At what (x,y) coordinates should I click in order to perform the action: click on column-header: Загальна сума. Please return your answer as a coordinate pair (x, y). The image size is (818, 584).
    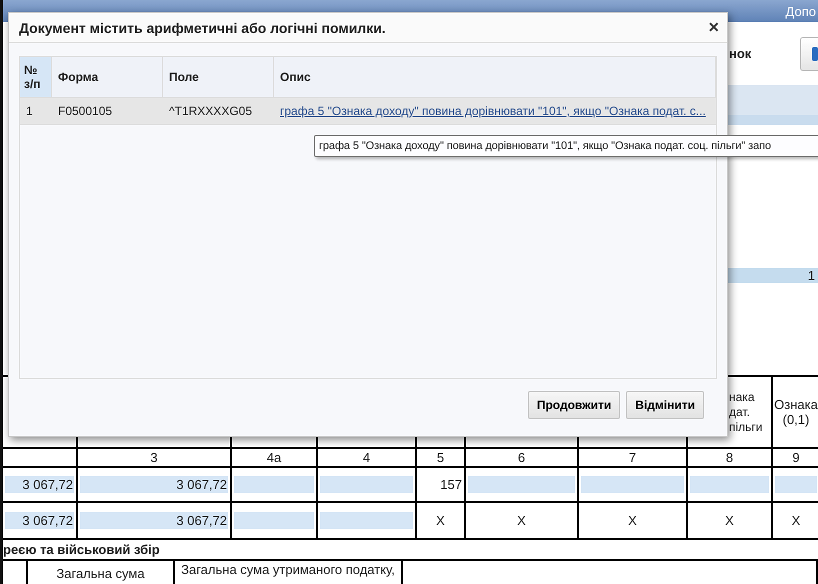
    Looking at the image, I should click on (100, 573).